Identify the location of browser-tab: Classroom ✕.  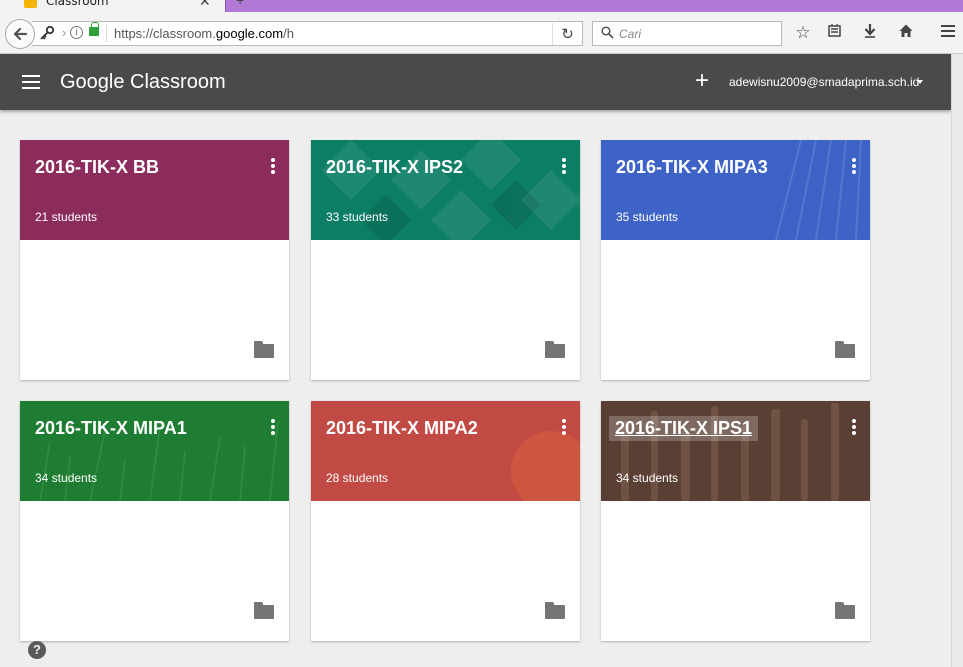
(113, 6).